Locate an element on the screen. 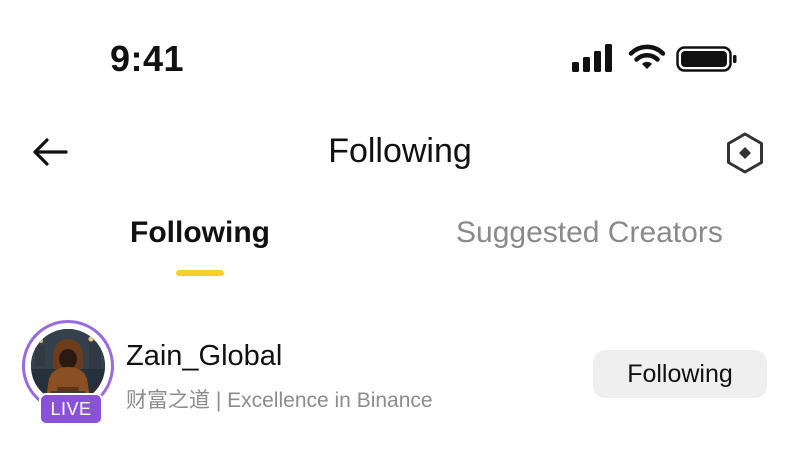 The height and width of the screenshot is (450, 800). live-badge: LIVE is located at coordinates (71, 409).